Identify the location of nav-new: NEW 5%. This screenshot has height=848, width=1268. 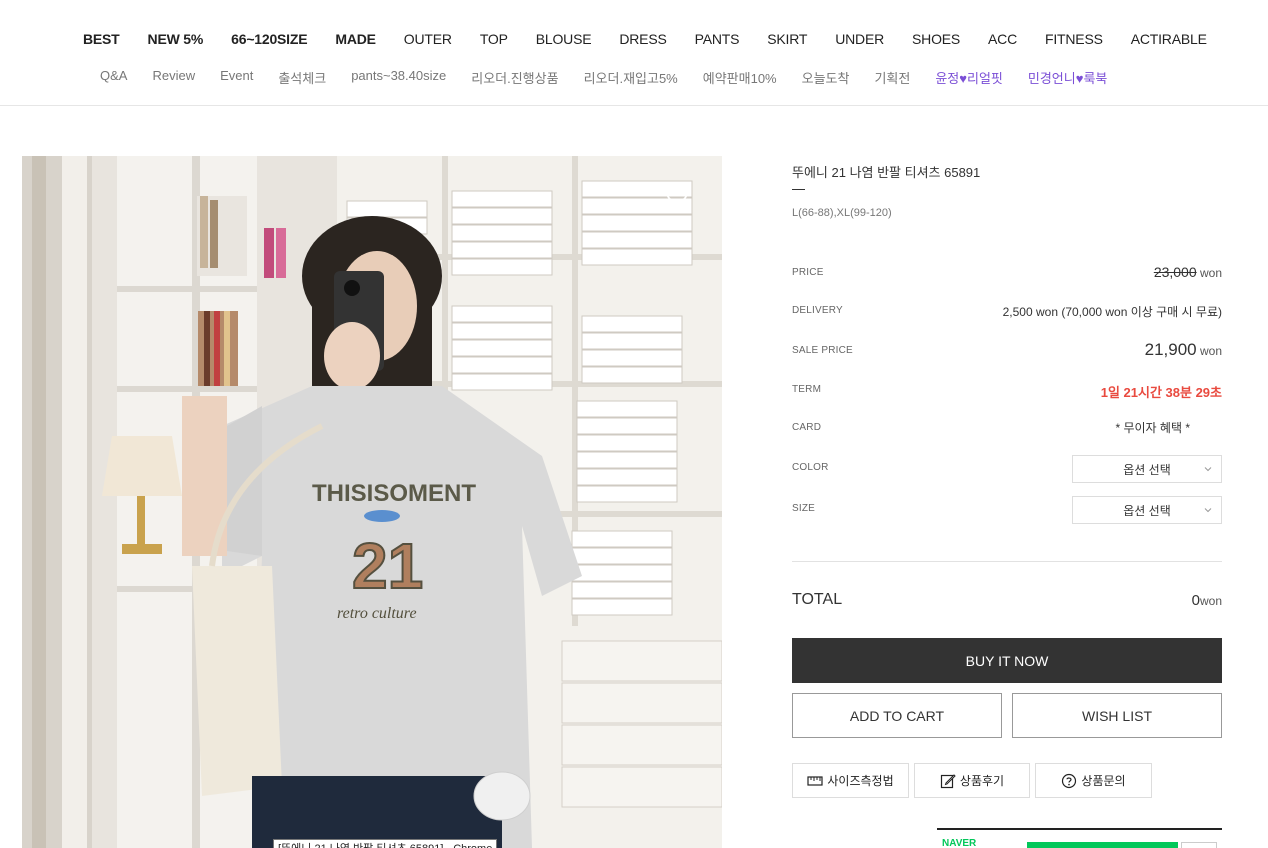
(176, 39).